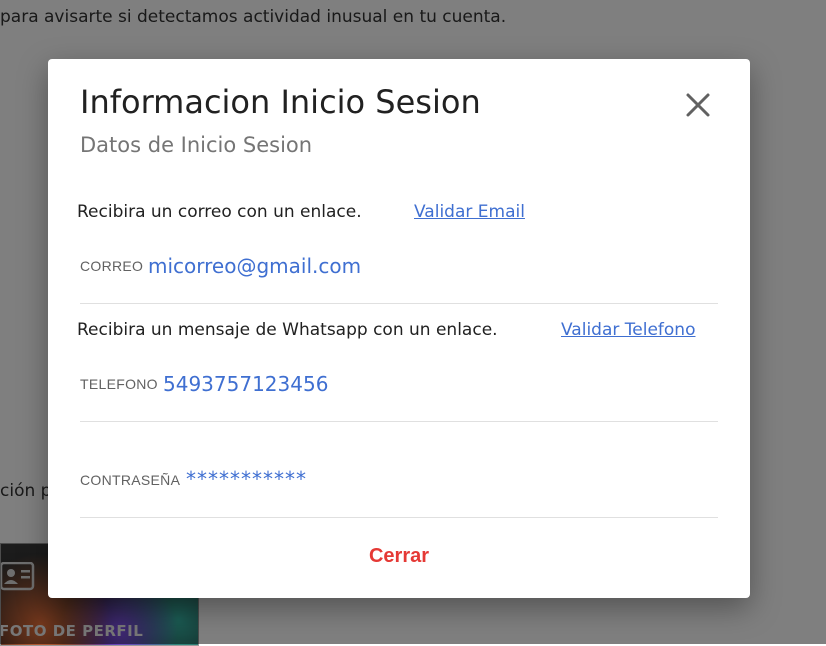  I want to click on validate-phone-link: Validar Telefono, so click(628, 330).